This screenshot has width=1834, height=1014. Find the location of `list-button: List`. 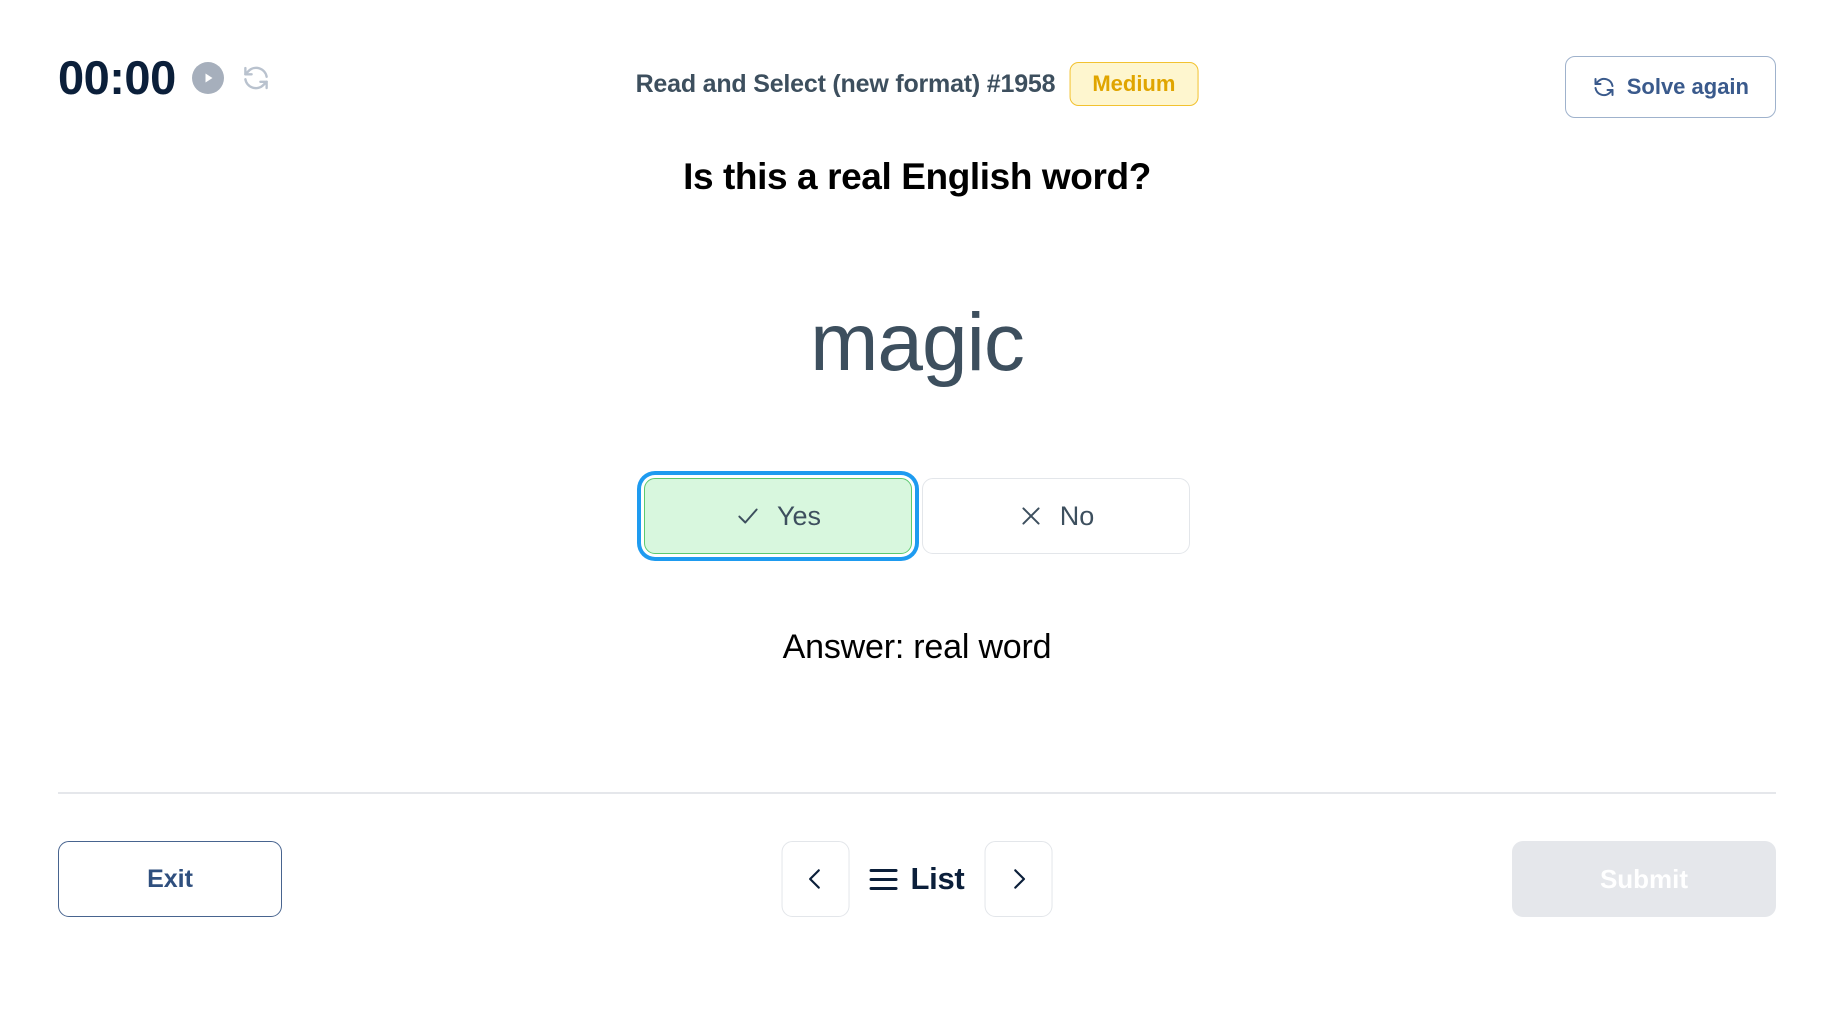

list-button: List is located at coordinates (917, 879).